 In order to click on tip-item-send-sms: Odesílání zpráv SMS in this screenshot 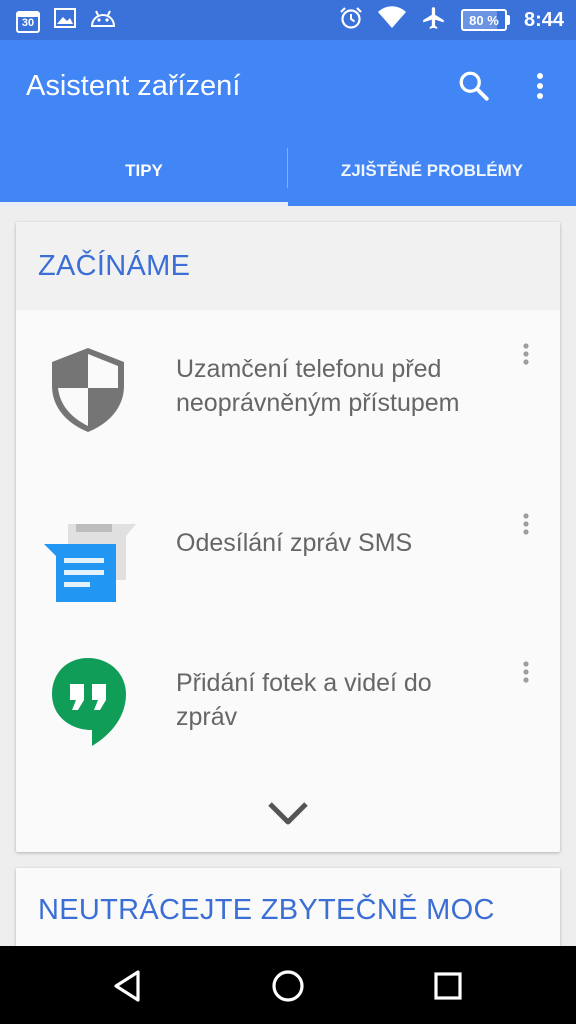, I will do `click(288, 573)`.